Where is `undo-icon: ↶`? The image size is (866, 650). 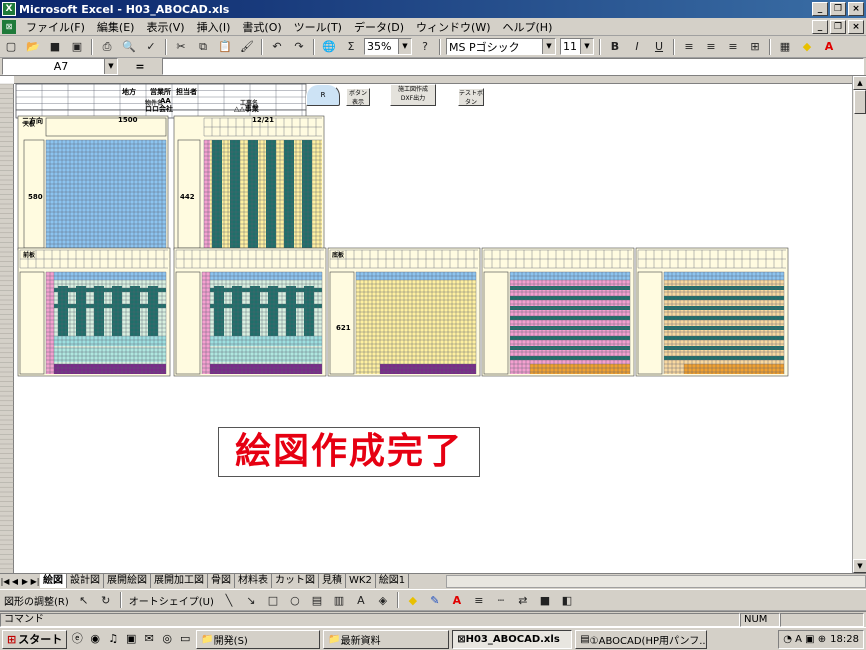 undo-icon: ↶ is located at coordinates (277, 47).